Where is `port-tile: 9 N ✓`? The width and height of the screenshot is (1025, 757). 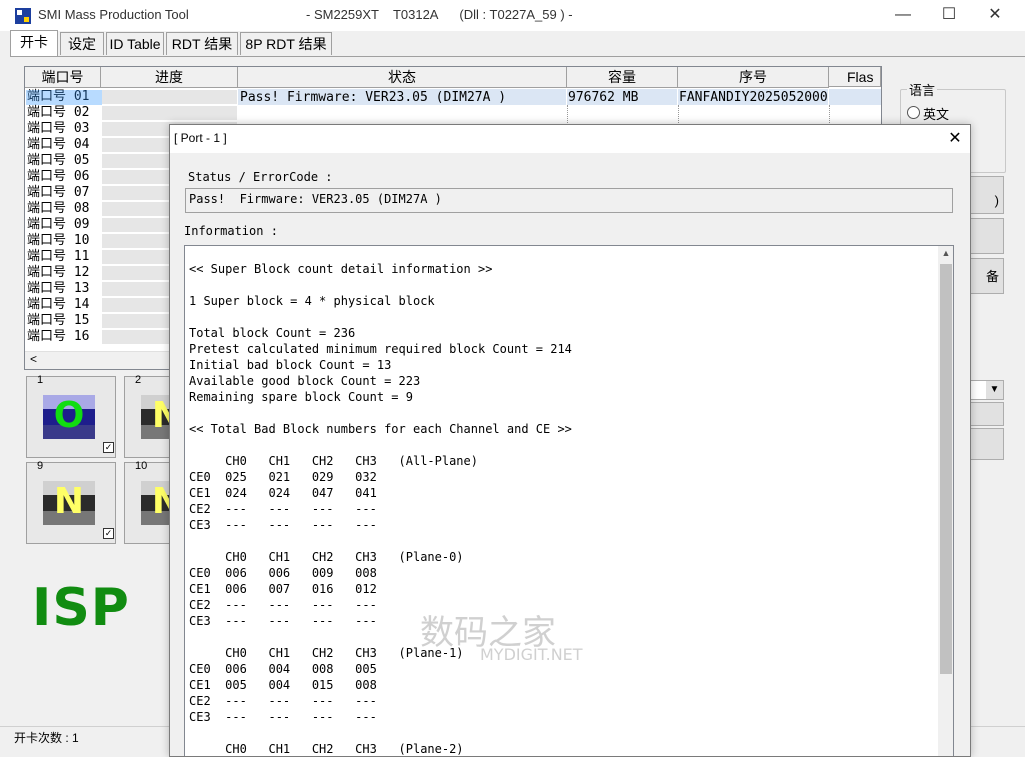 port-tile: 9 N ✓ is located at coordinates (71, 502).